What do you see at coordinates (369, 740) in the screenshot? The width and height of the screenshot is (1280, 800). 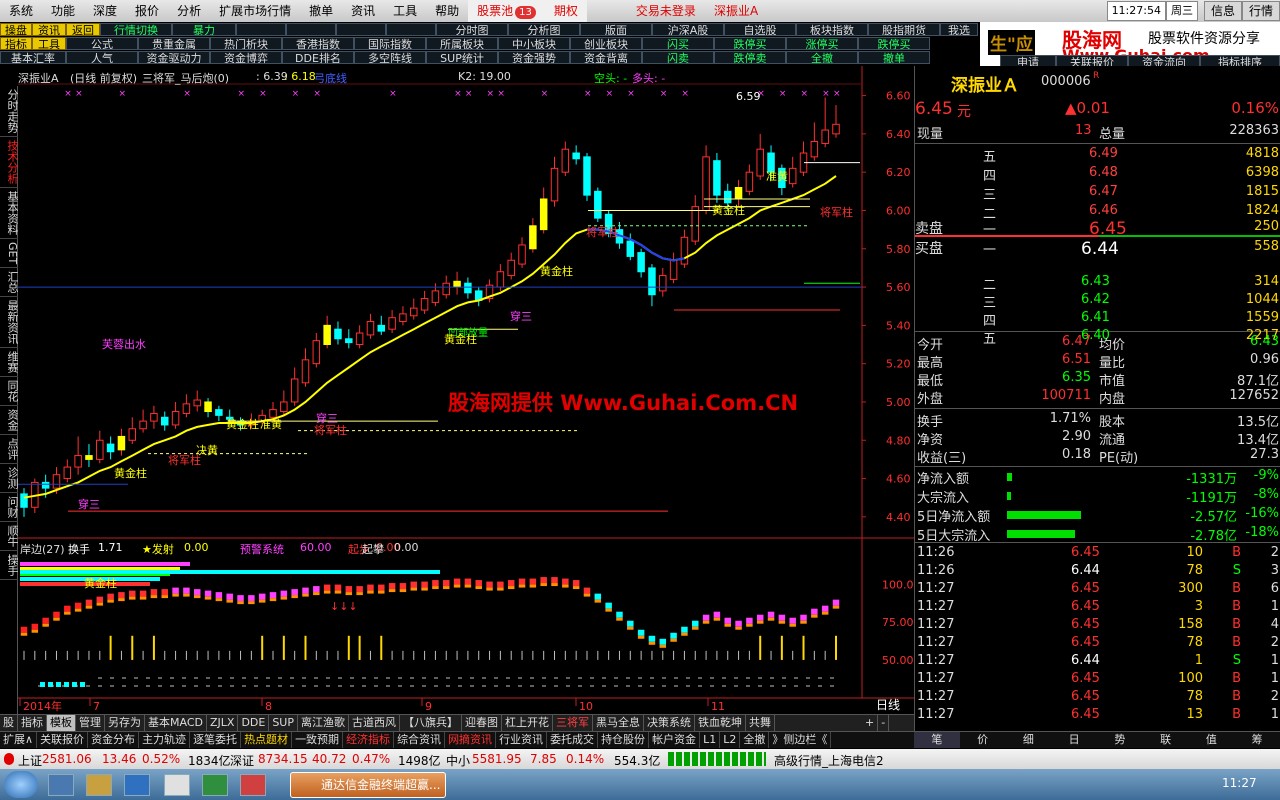 I see `link-tab-7: 经济指标` at bounding box center [369, 740].